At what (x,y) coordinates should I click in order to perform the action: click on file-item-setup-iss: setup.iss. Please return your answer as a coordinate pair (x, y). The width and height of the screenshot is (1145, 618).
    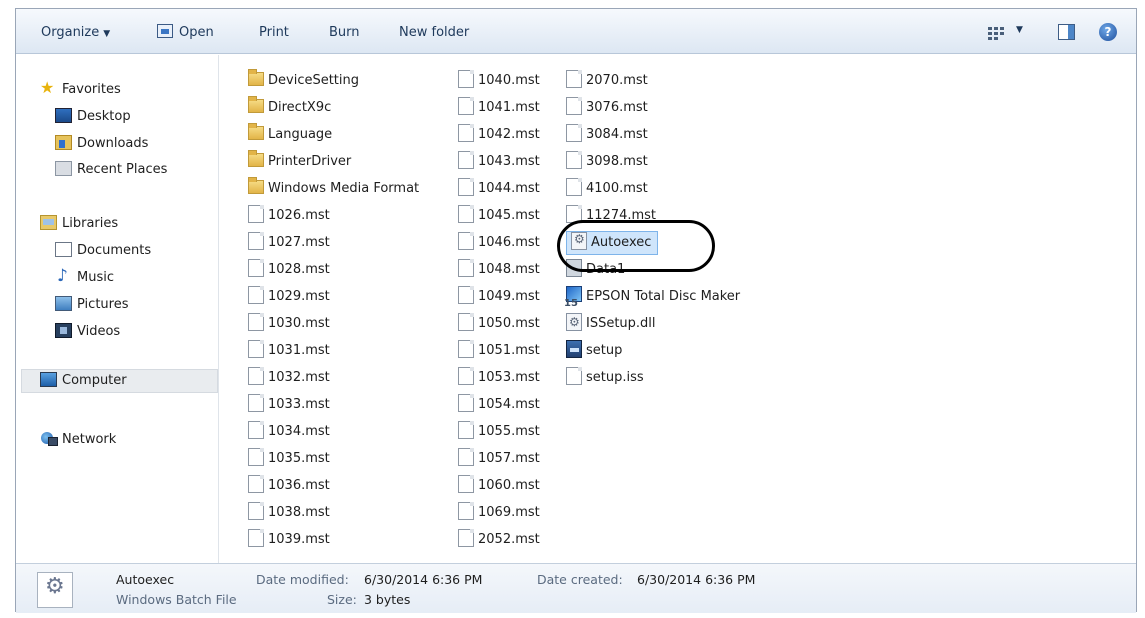
    Looking at the image, I should click on (653, 377).